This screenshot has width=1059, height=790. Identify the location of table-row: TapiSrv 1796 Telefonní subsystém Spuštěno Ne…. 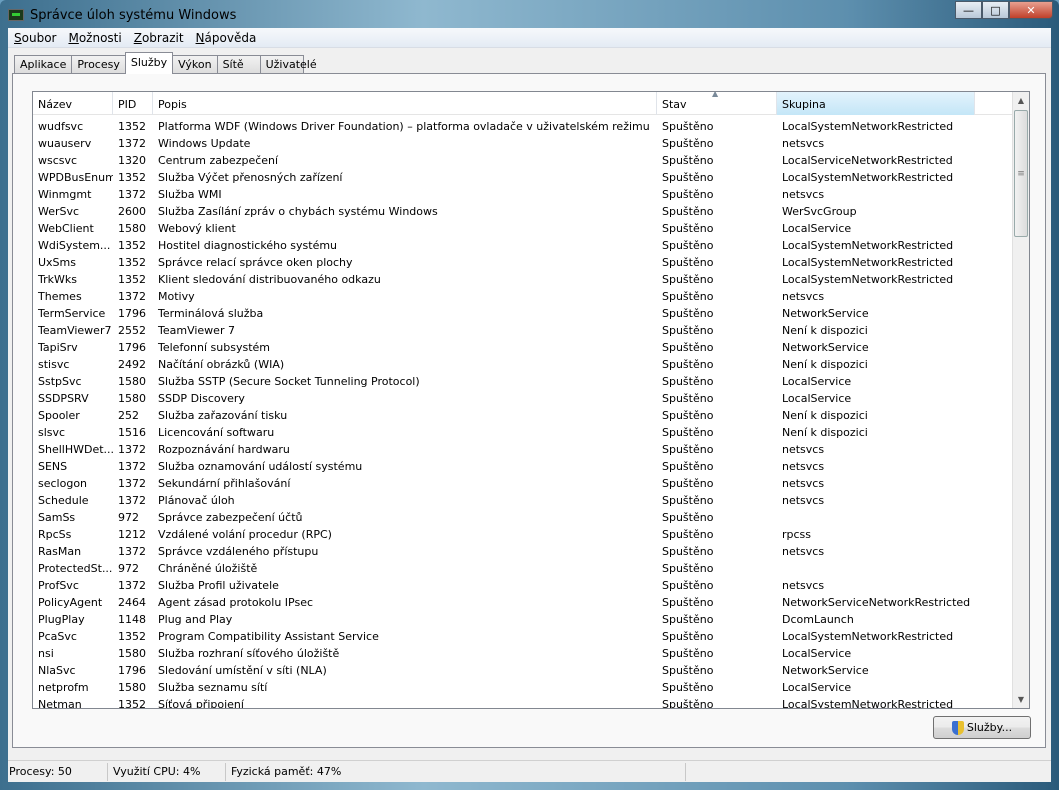
(523, 347).